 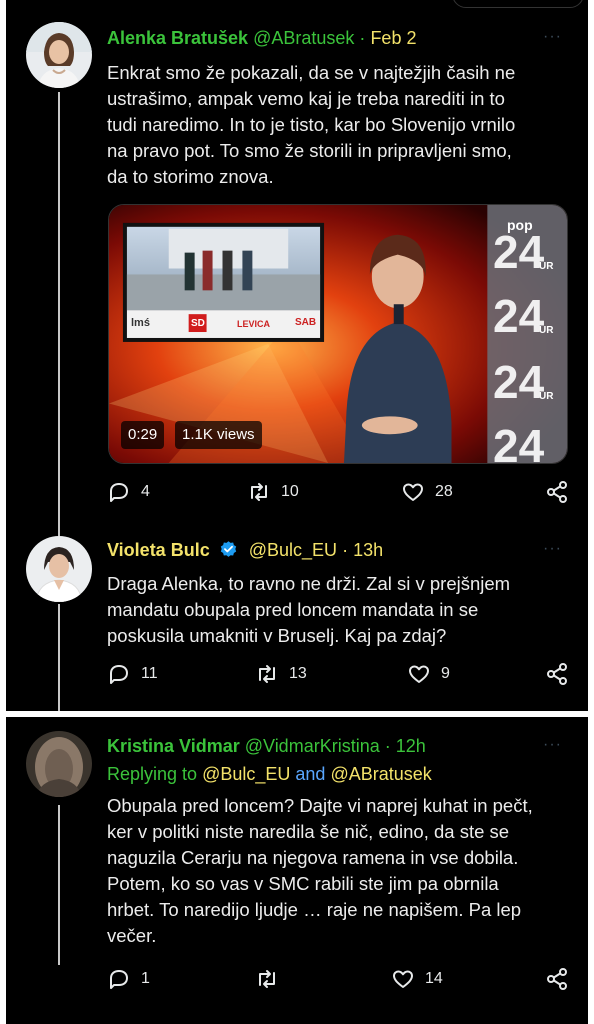 I want to click on tweet-date: Feb 2, so click(x=393, y=38).